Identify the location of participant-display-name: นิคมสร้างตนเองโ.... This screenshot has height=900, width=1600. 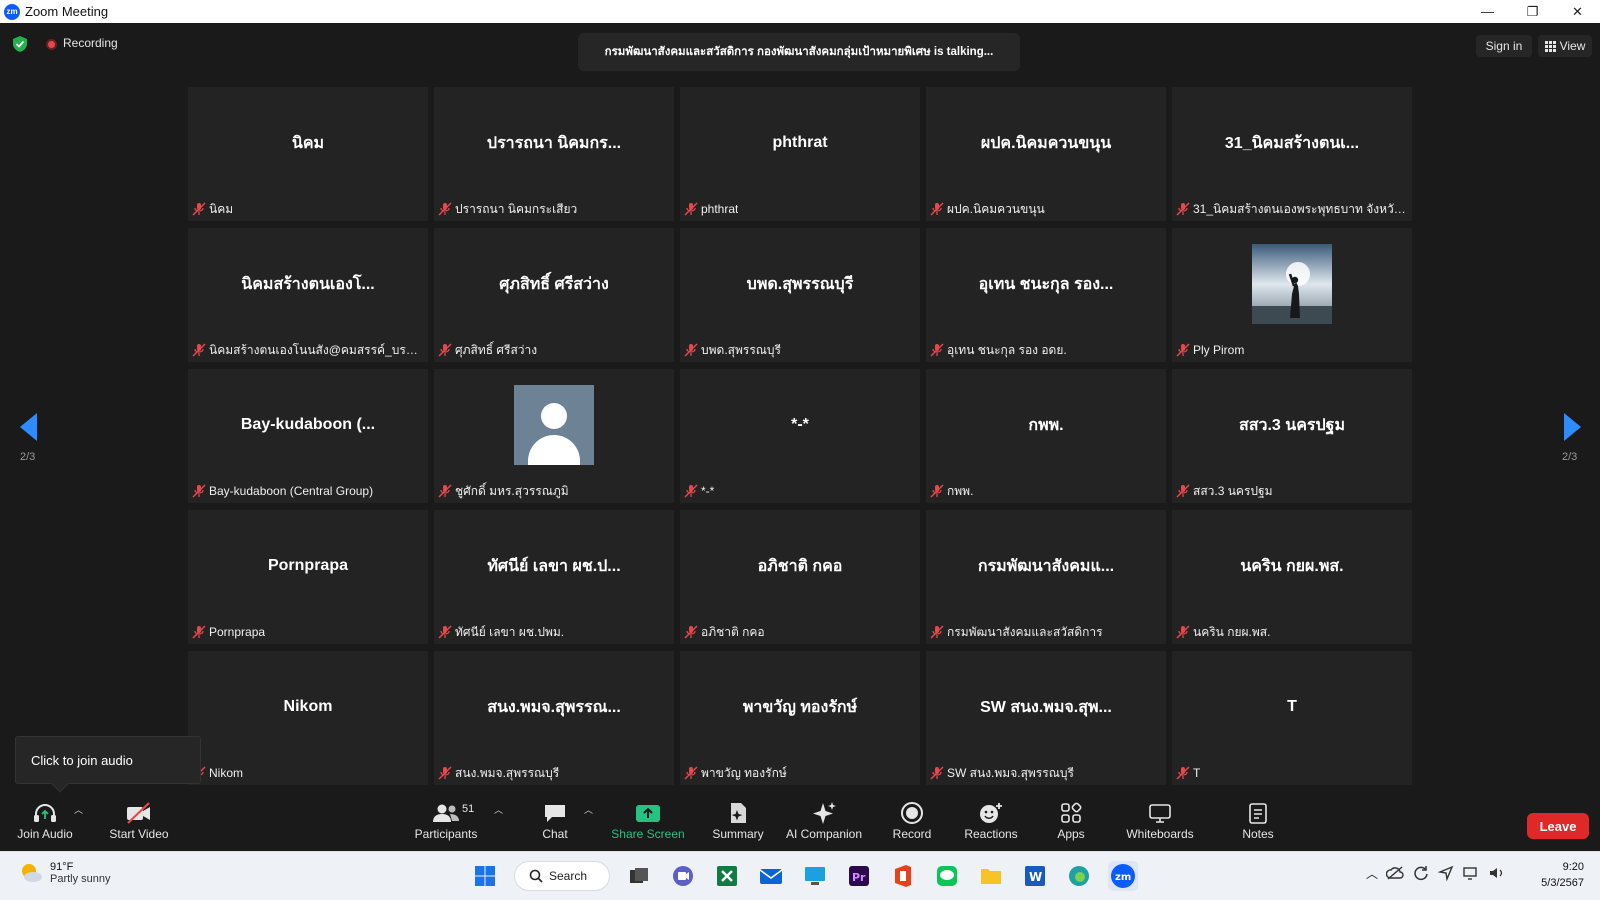
(308, 284).